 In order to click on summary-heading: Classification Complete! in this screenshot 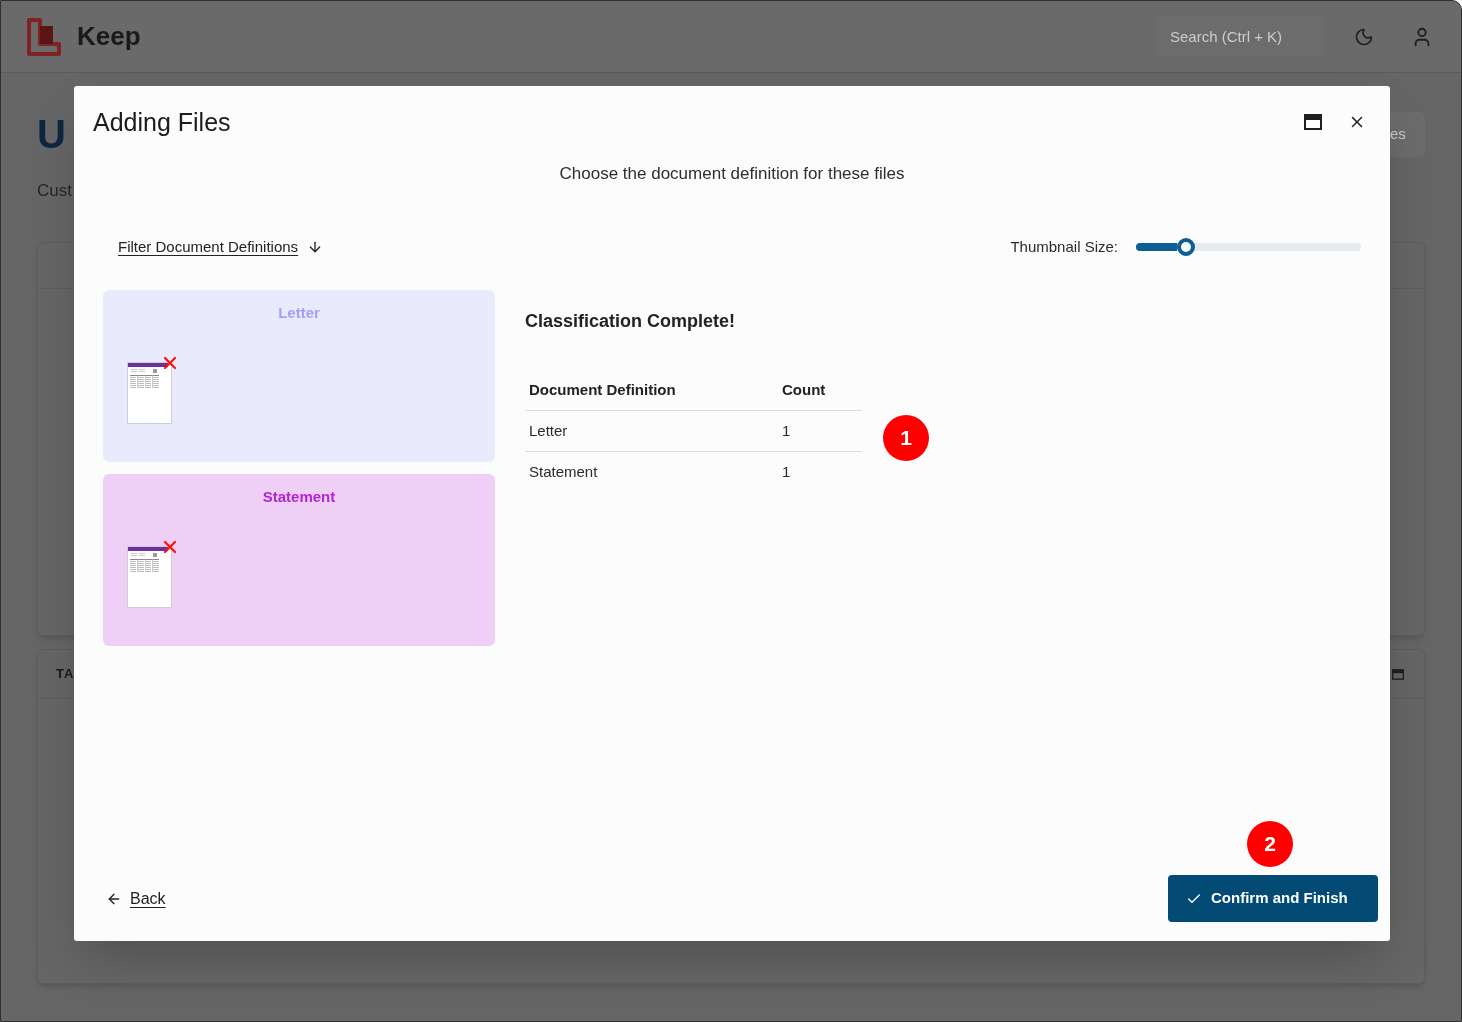, I will do `click(630, 321)`.